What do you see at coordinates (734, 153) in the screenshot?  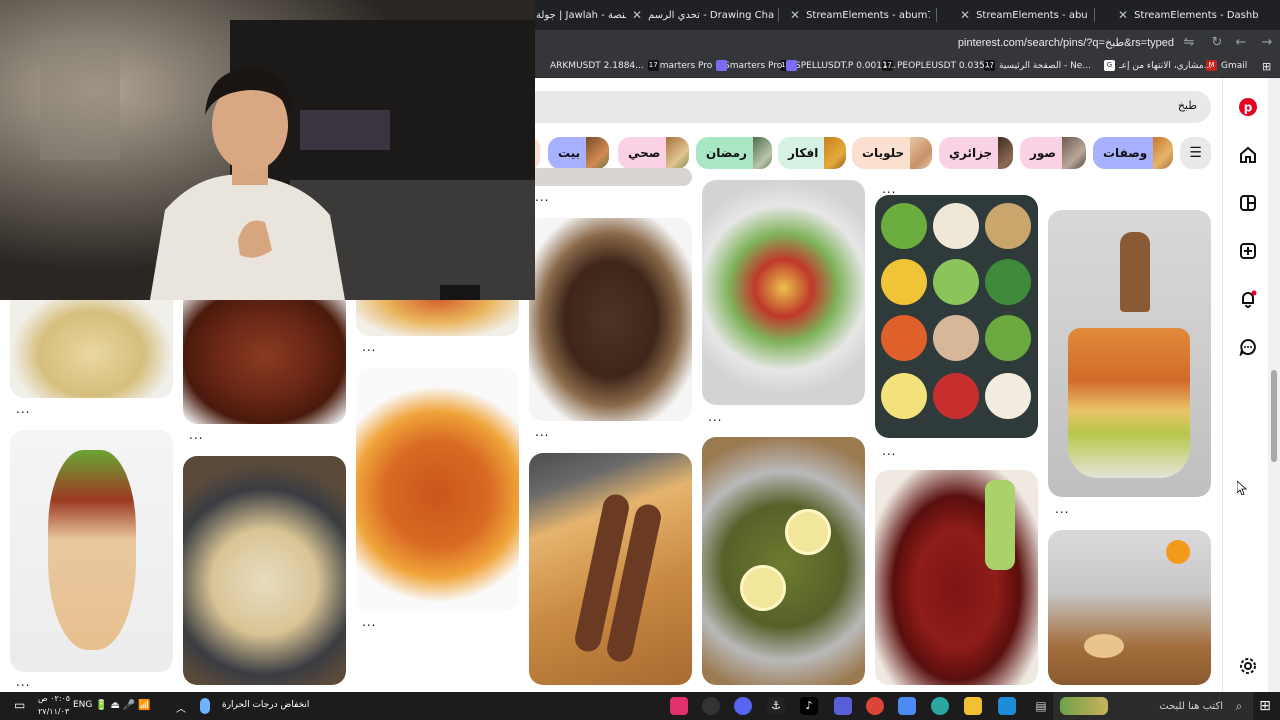 I see `chip-ramadan: رمضان` at bounding box center [734, 153].